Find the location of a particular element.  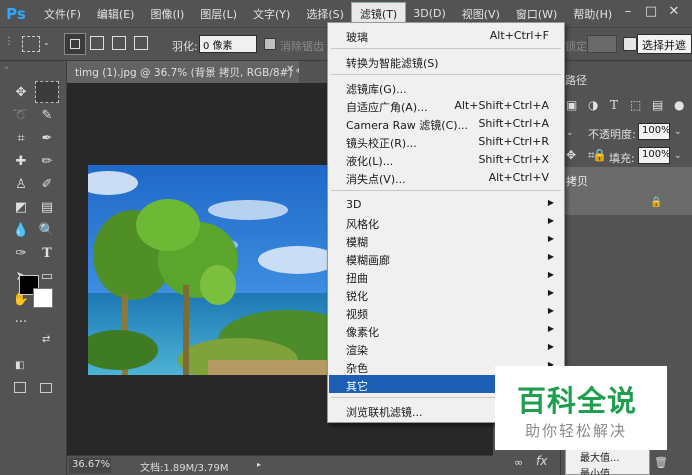

subtract-selection-icon is located at coordinates (119, 43).